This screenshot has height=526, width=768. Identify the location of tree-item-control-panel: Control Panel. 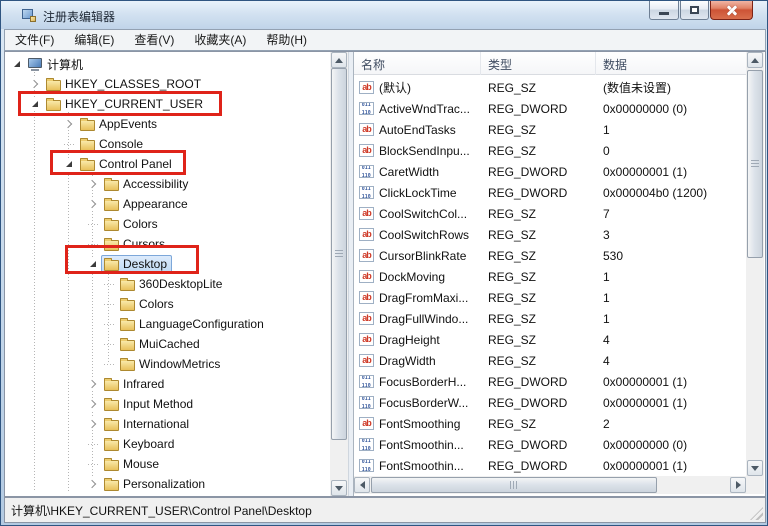
(167, 164).